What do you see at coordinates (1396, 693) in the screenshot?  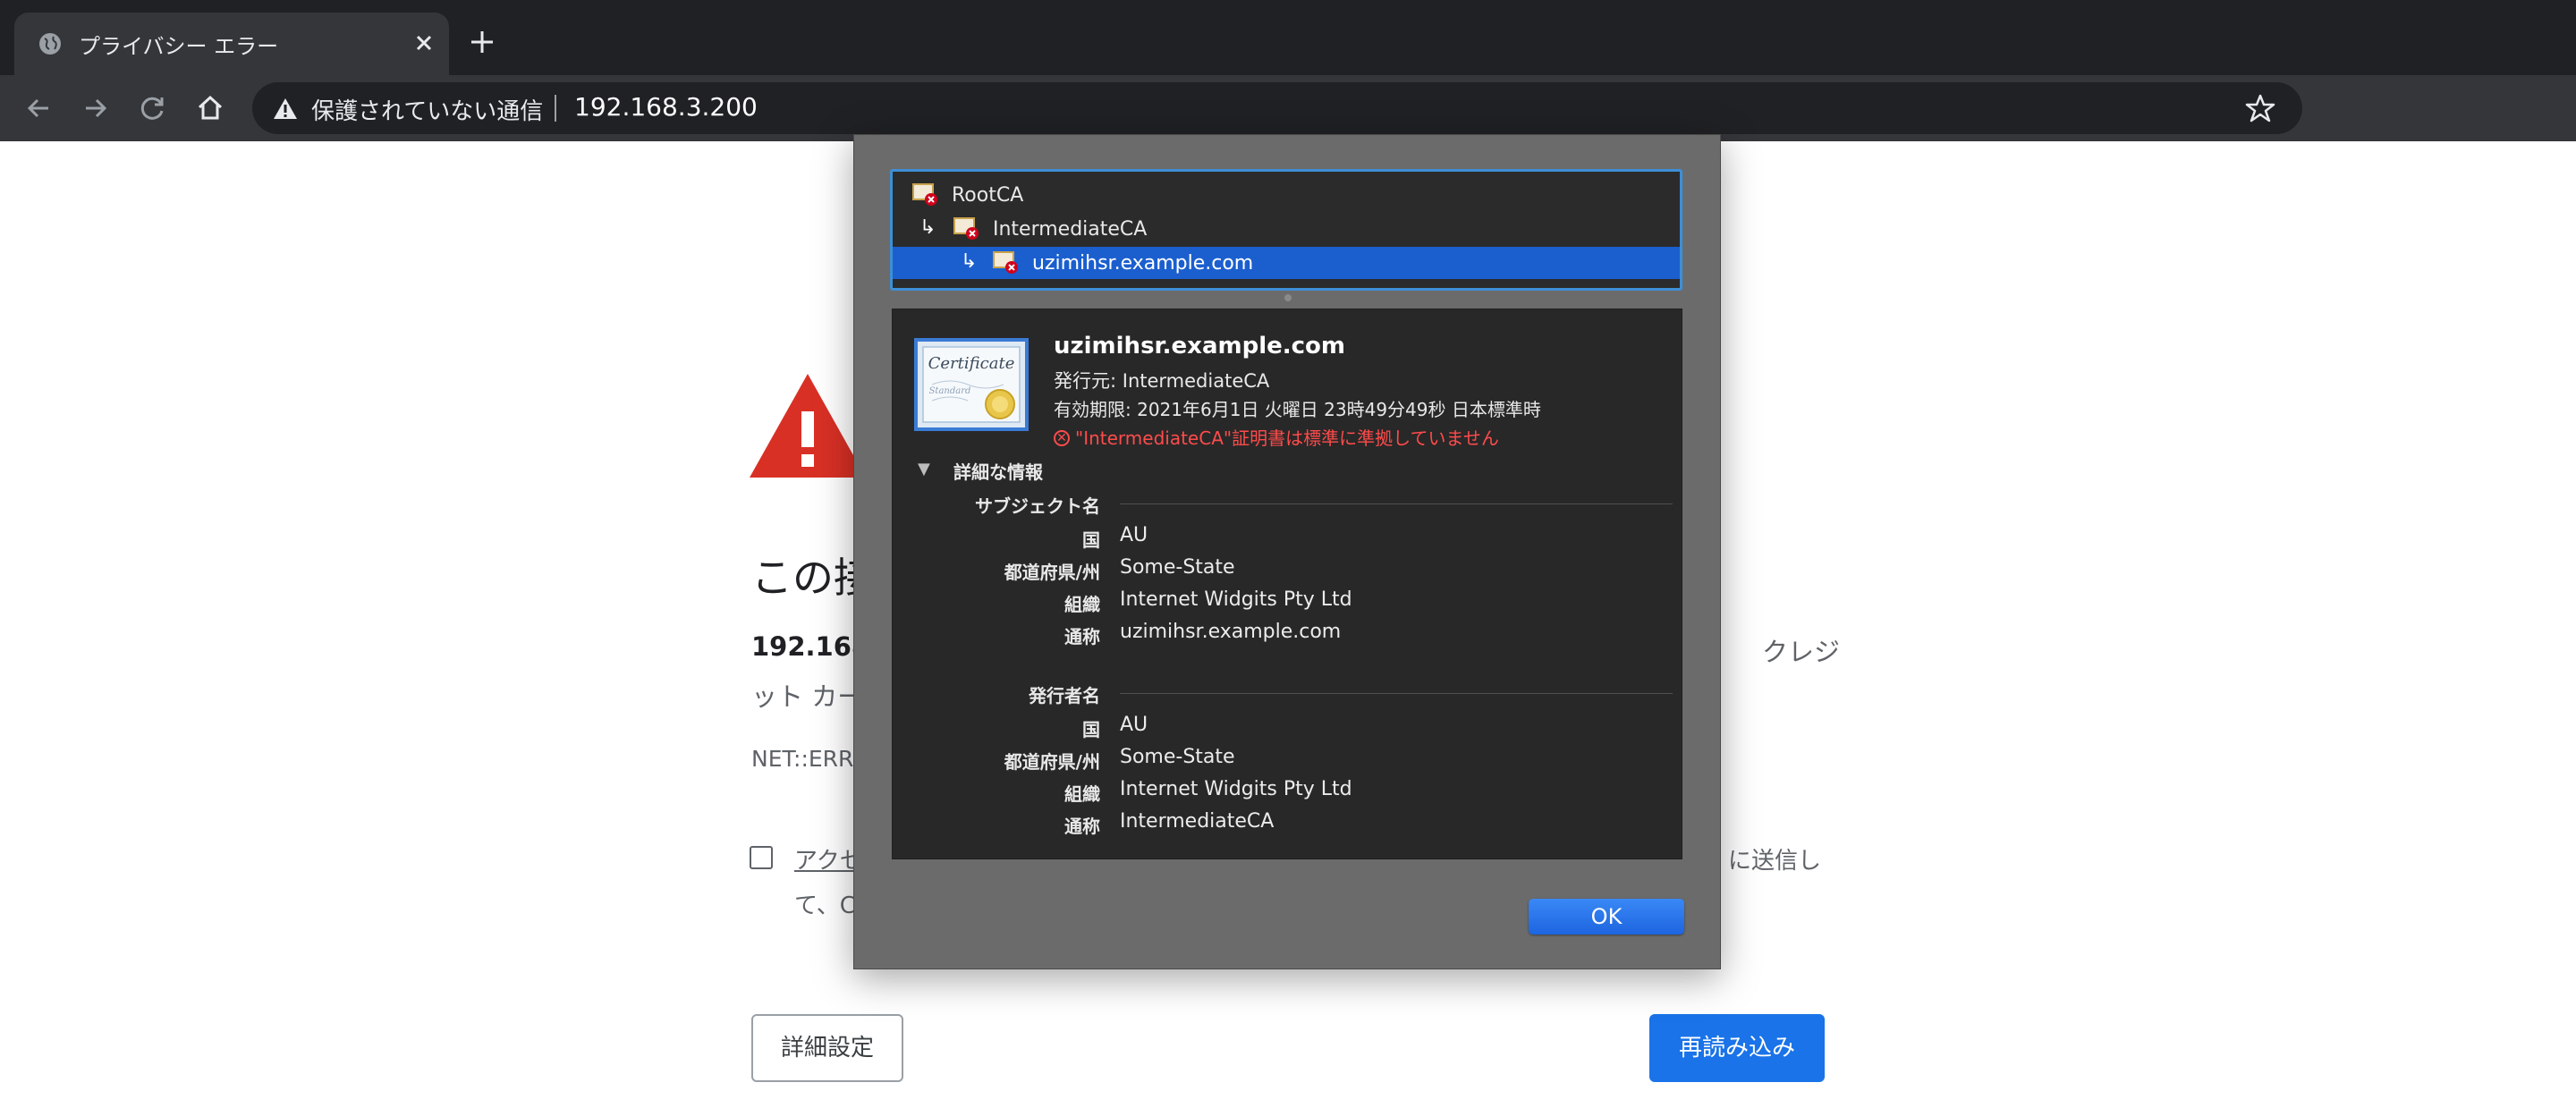 I see `issuer-divider` at bounding box center [1396, 693].